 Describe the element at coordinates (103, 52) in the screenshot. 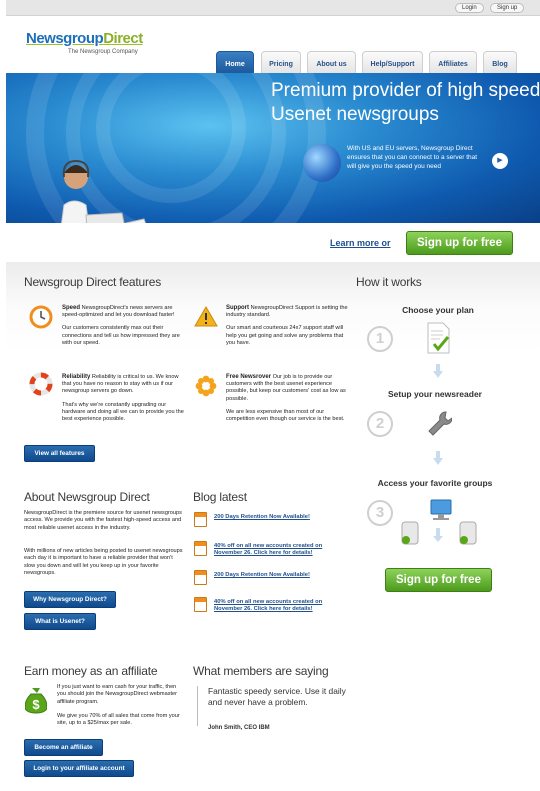

I see `logo-tagline: The Newsgroup Company` at that location.